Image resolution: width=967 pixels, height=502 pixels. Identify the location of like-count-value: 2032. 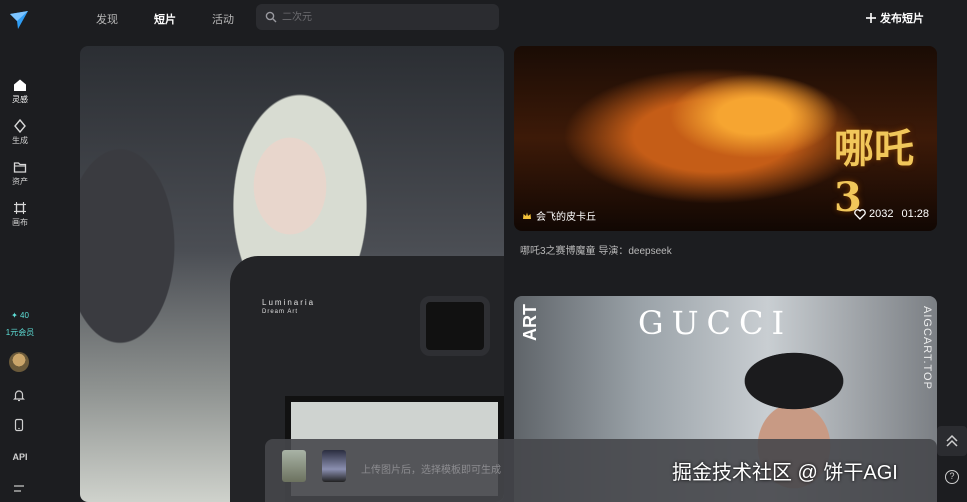
(881, 214).